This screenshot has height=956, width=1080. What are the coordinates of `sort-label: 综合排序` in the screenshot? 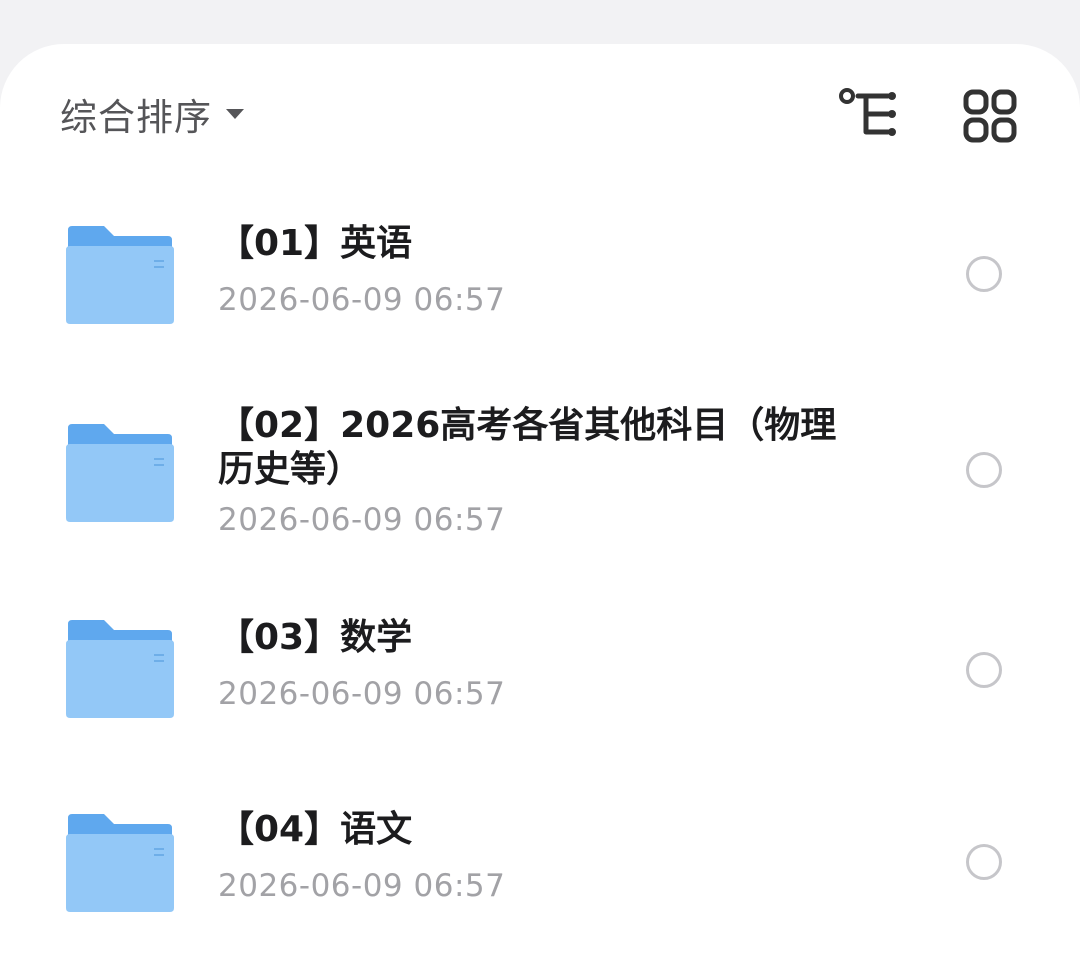 It's located at (136, 117).